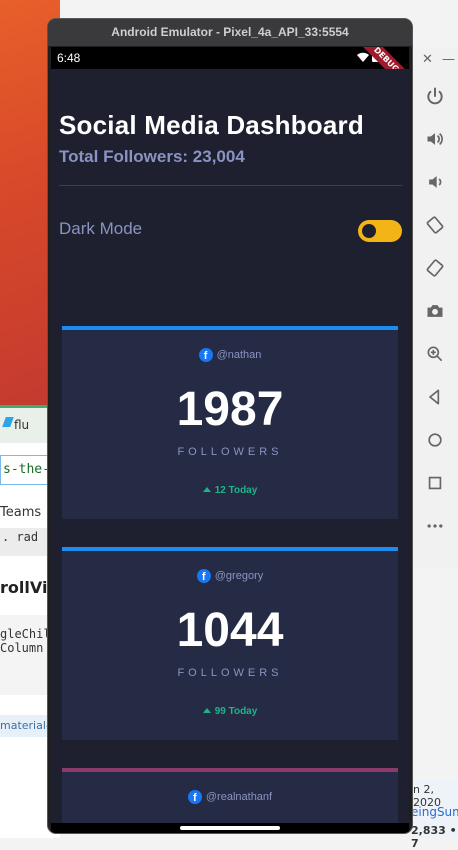 This screenshot has width=458, height=850. Describe the element at coordinates (230, 409) in the screenshot. I see `follower-count: 1987` at that location.